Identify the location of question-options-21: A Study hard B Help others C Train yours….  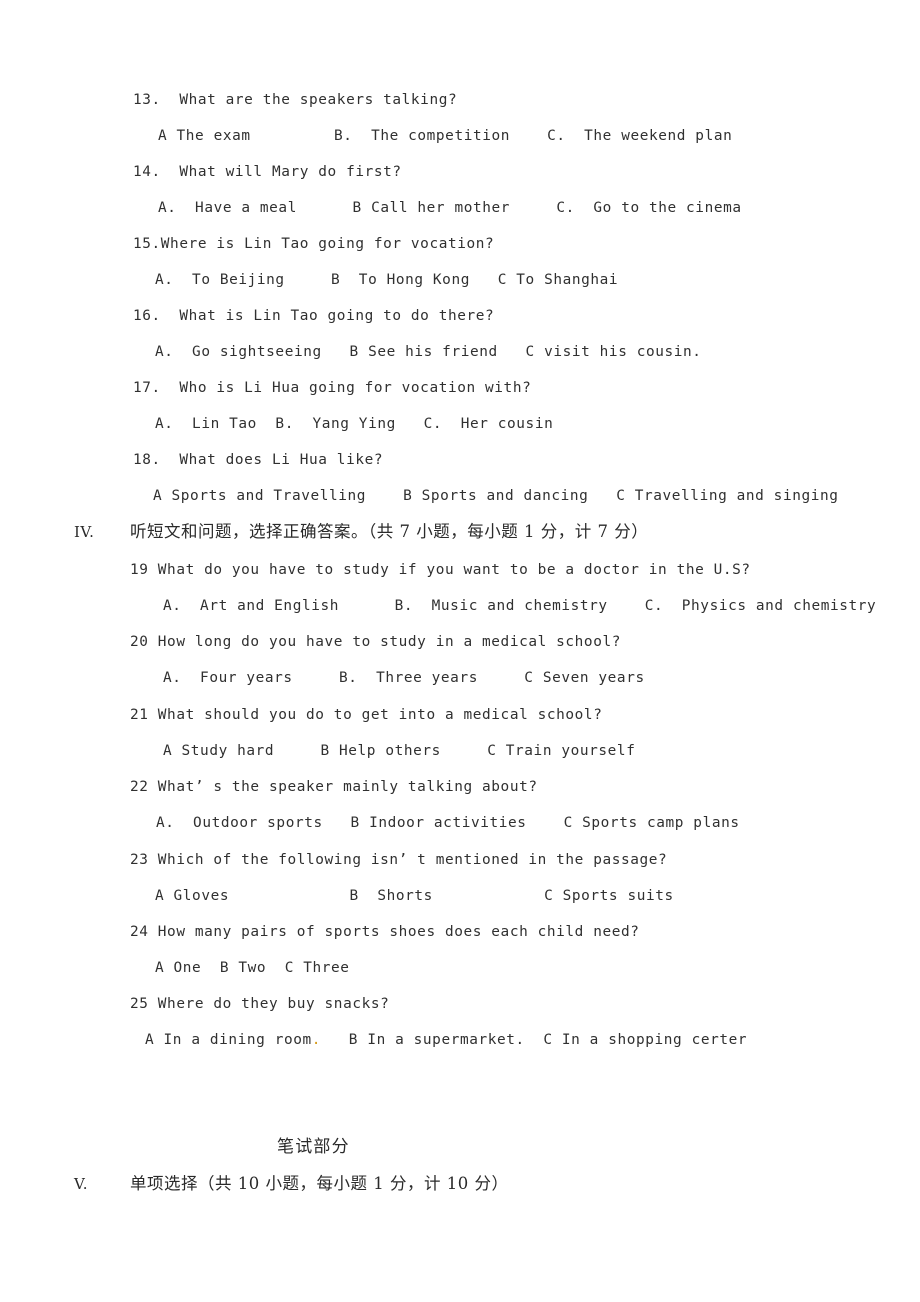
(399, 751).